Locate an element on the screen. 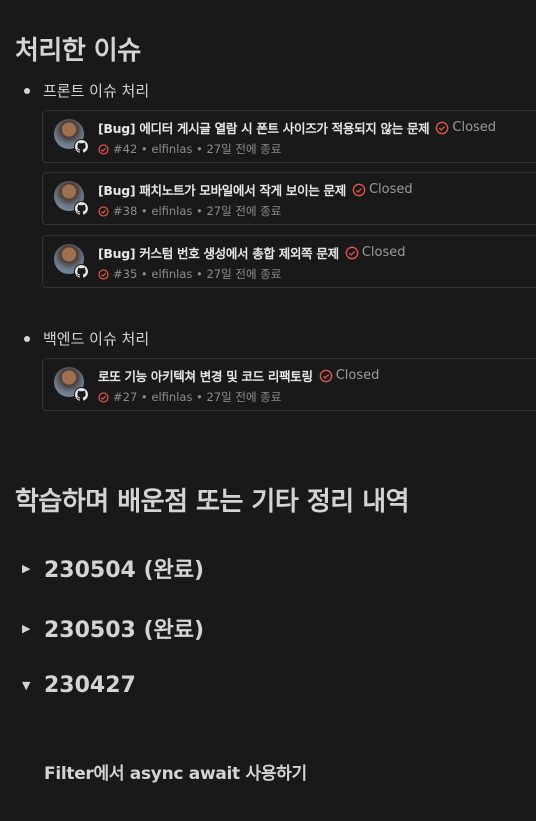  toggle-230503: ▶ 230503 (완료) is located at coordinates (113, 628).